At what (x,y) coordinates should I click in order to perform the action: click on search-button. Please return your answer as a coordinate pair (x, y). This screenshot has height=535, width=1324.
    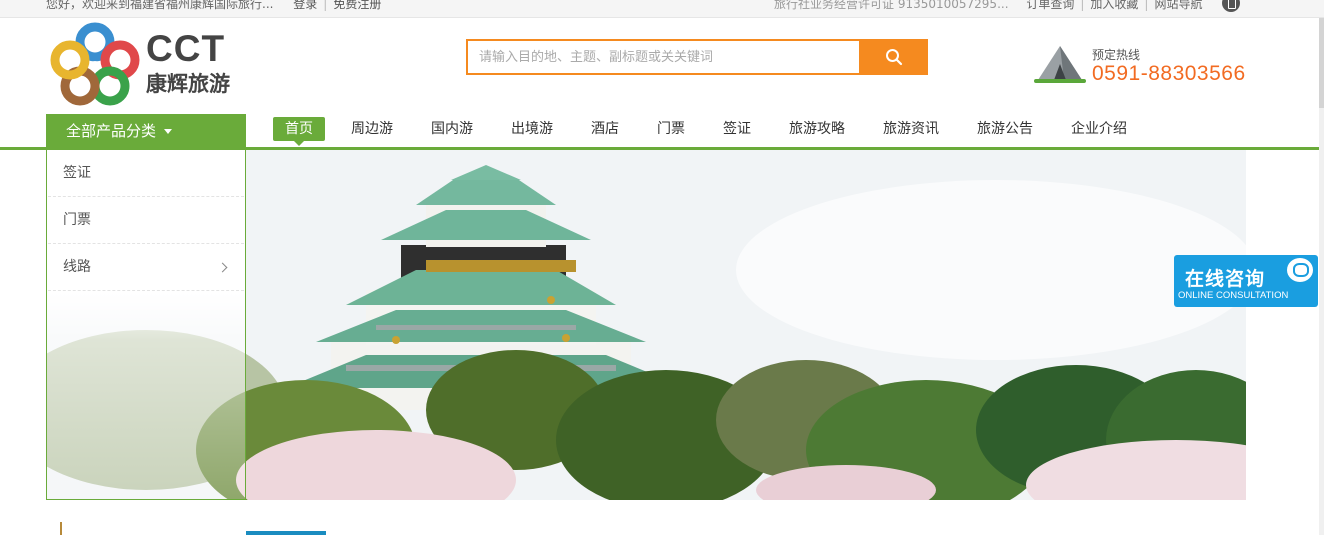
    Looking at the image, I should click on (893, 57).